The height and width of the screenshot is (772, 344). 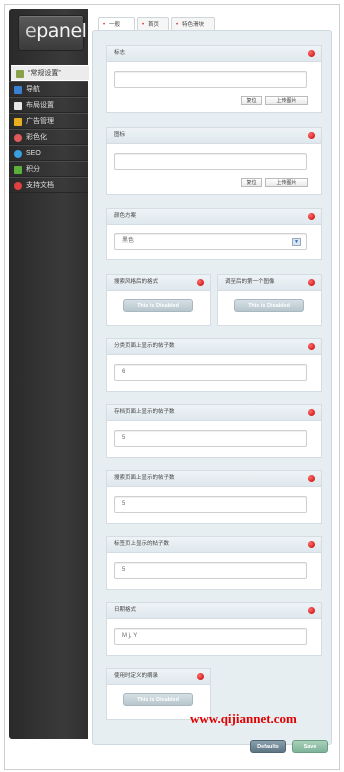 What do you see at coordinates (116, 24) in the screenshot?
I see `tab-general: 一般` at bounding box center [116, 24].